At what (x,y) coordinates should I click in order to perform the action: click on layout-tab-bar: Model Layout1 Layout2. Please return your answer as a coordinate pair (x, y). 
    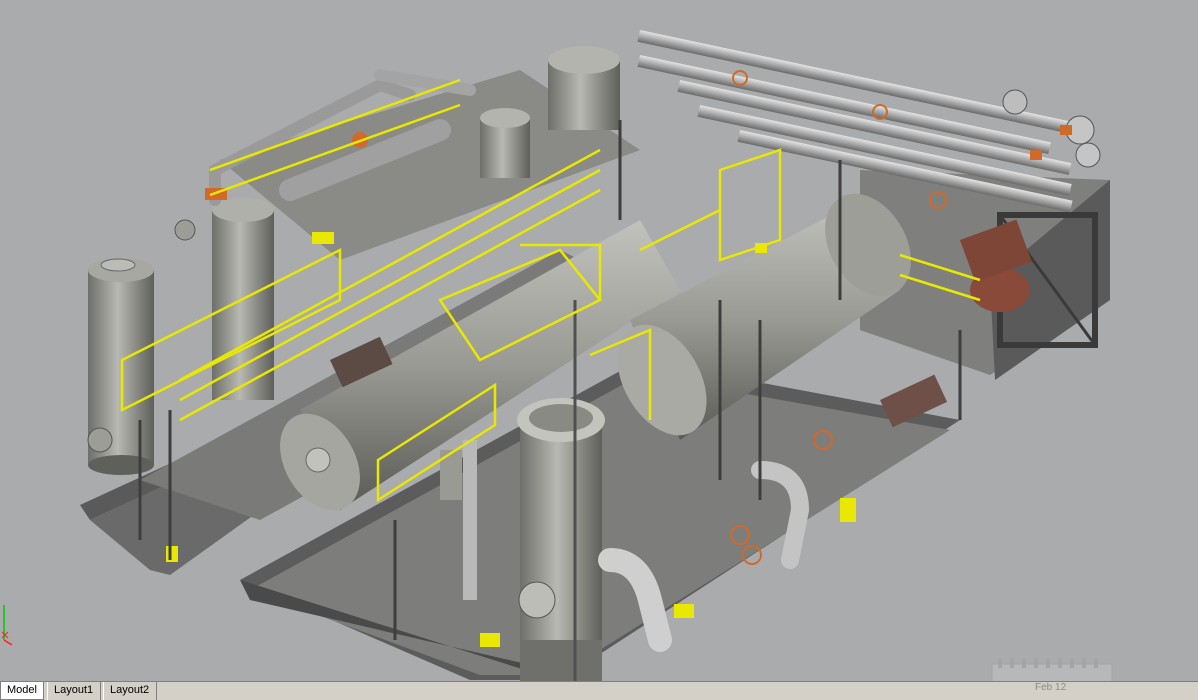
    Looking at the image, I should click on (599, 690).